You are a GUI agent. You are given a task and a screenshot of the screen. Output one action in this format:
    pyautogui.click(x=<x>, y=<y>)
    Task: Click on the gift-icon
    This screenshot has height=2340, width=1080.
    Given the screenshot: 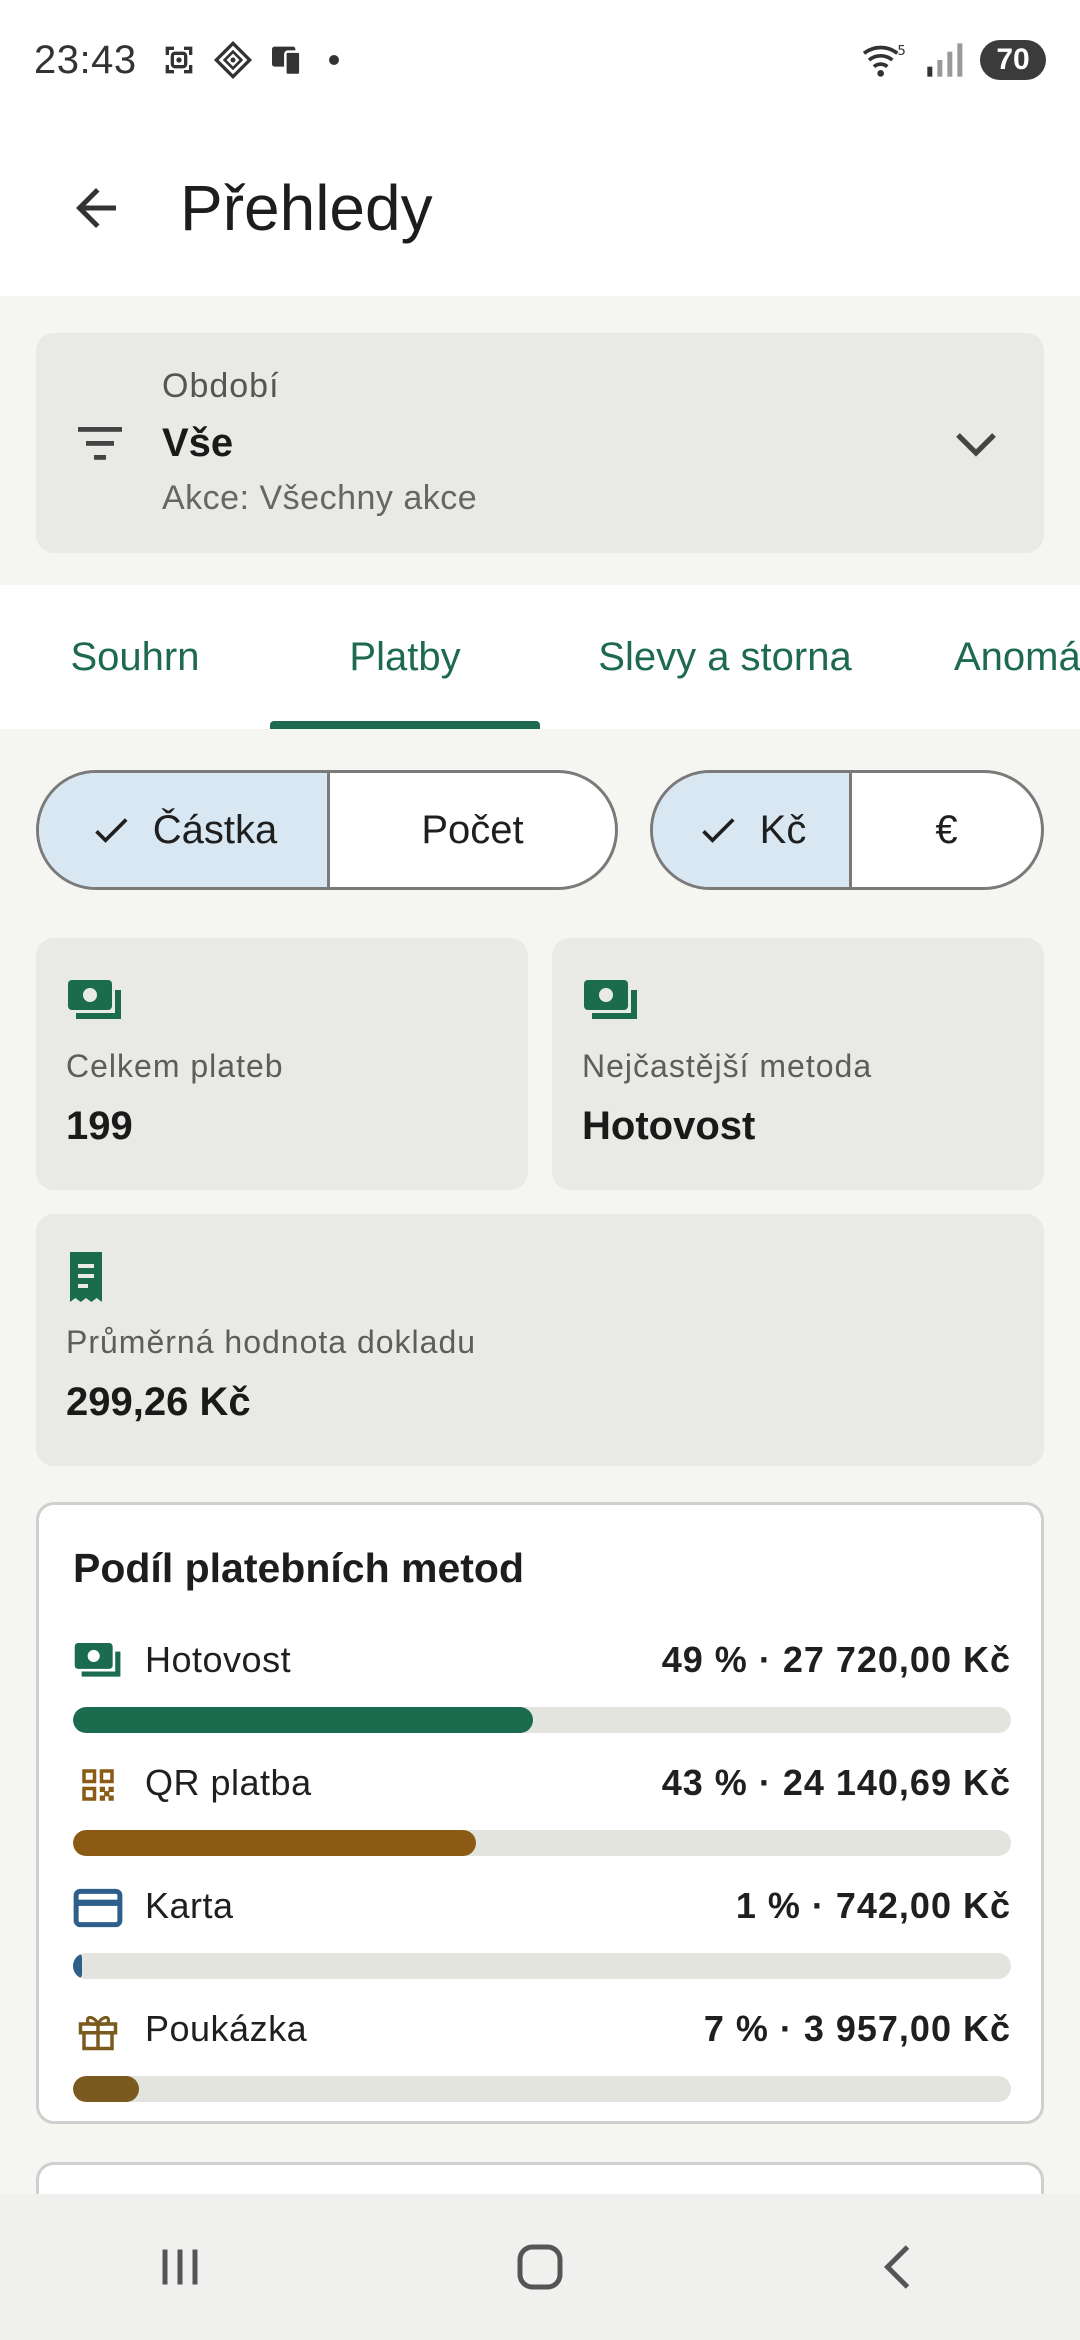 What is the action you would take?
    pyautogui.click(x=98, y=2033)
    